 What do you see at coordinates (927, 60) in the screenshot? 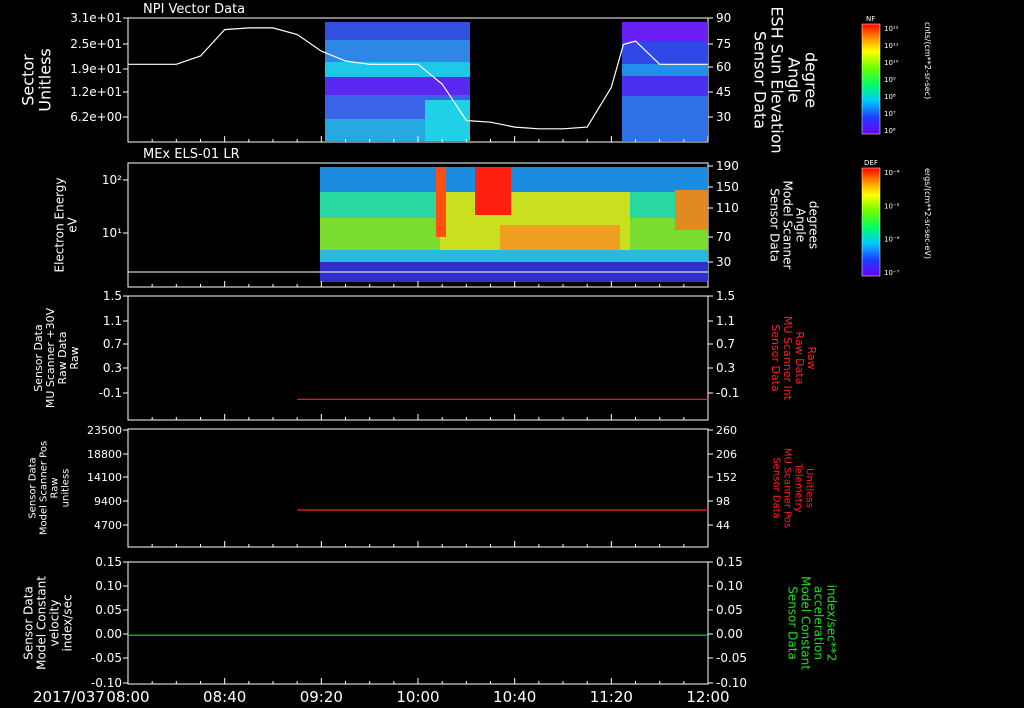
I see `colorbar-nf-unit: cnts/(cm**2-sr-sec)` at bounding box center [927, 60].